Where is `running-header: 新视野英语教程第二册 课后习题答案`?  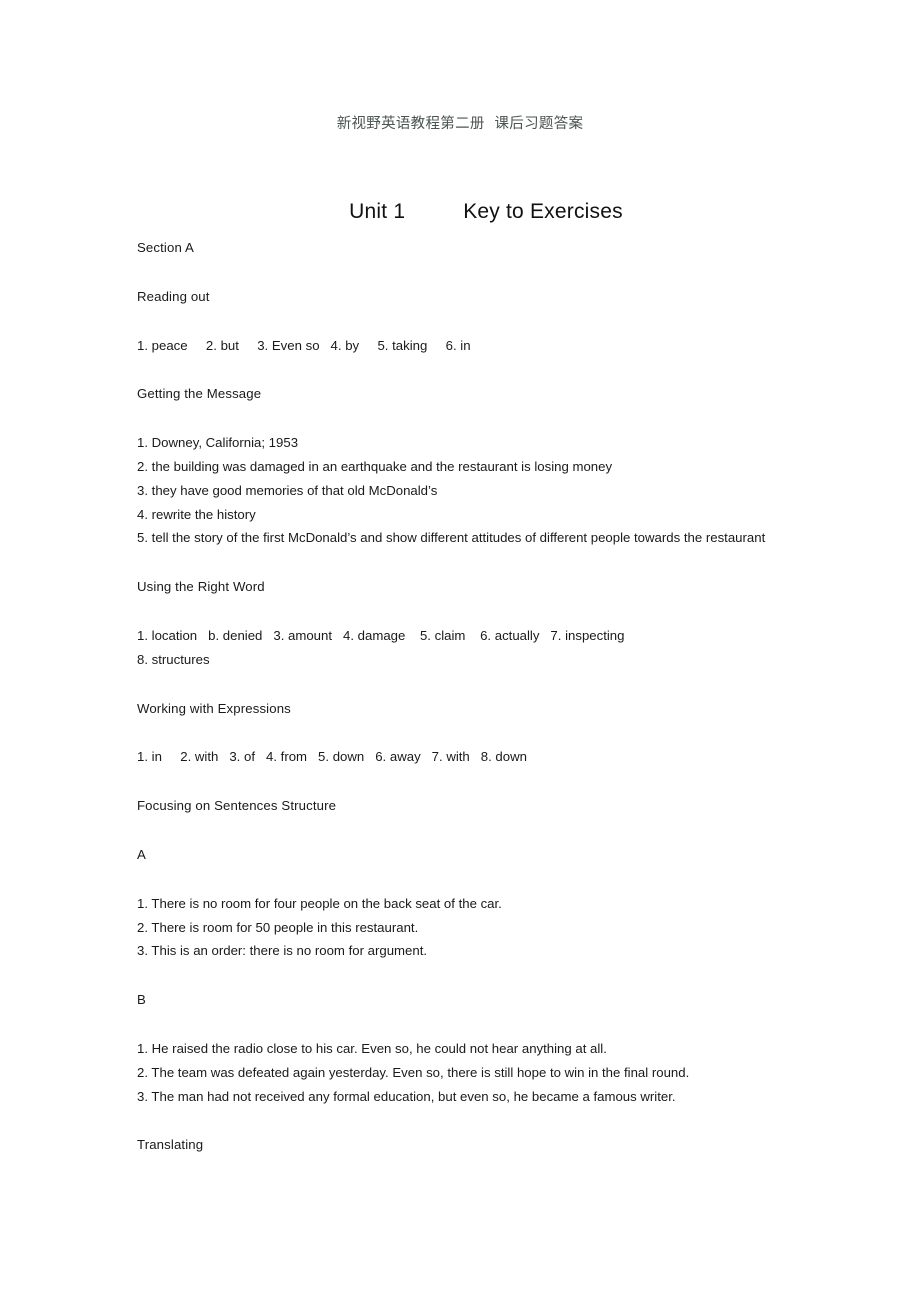 running-header: 新视野英语教程第二册 课后习题答案 is located at coordinates (460, 124).